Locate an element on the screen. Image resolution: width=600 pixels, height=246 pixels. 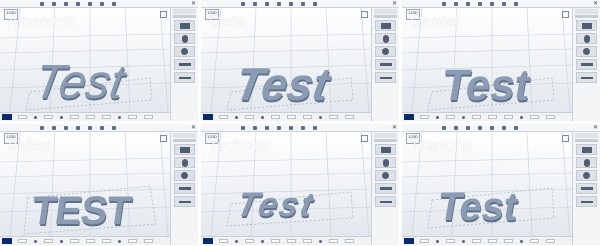
viewport-canvas: Amaranth Test Test is located at coordinates (85, 60).